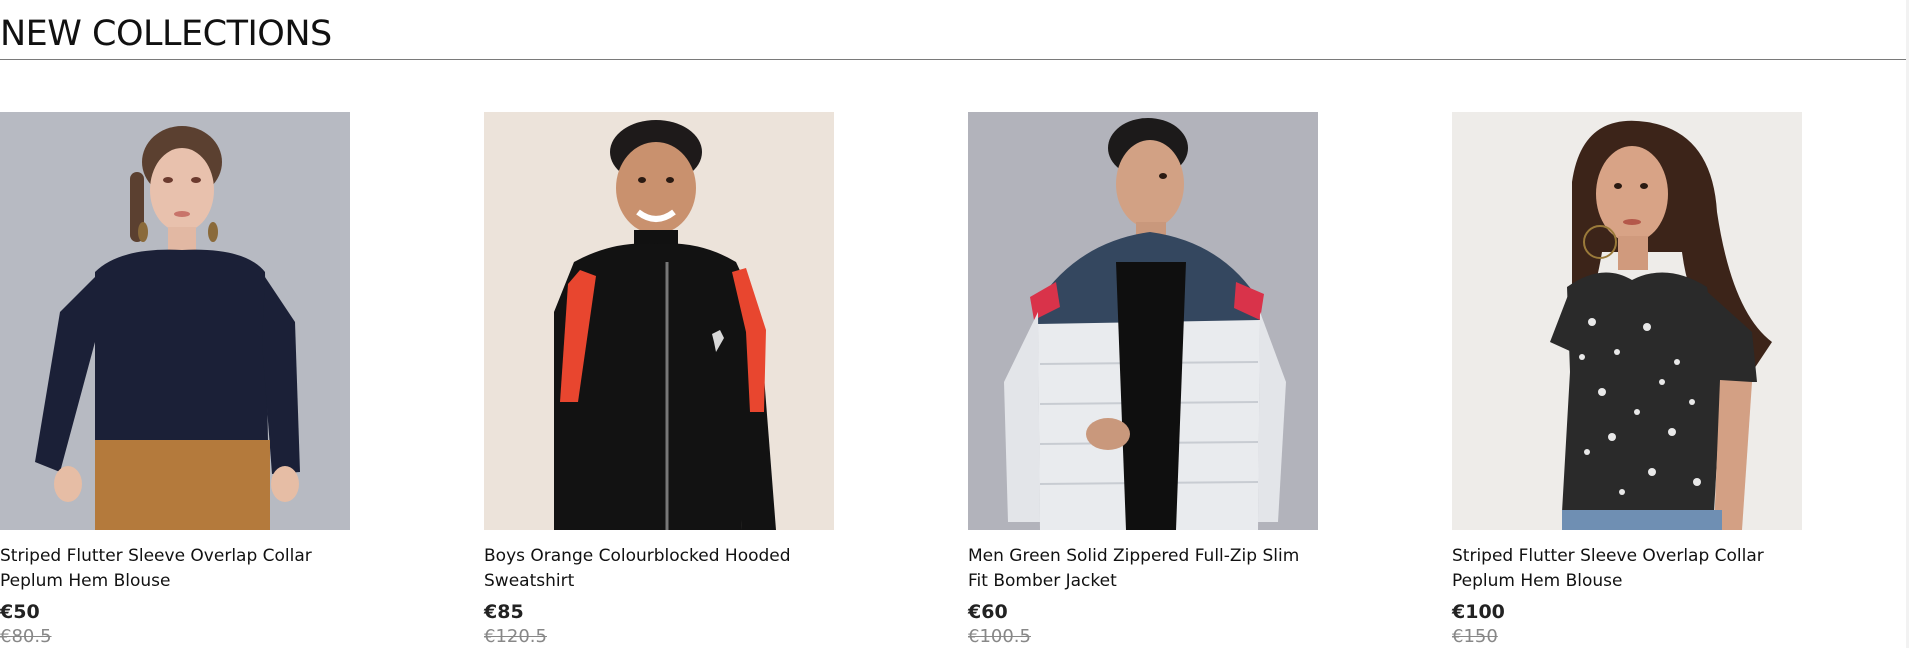 This screenshot has width=1909, height=648. What do you see at coordinates (1478, 612) in the screenshot?
I see `product-price: €100` at bounding box center [1478, 612].